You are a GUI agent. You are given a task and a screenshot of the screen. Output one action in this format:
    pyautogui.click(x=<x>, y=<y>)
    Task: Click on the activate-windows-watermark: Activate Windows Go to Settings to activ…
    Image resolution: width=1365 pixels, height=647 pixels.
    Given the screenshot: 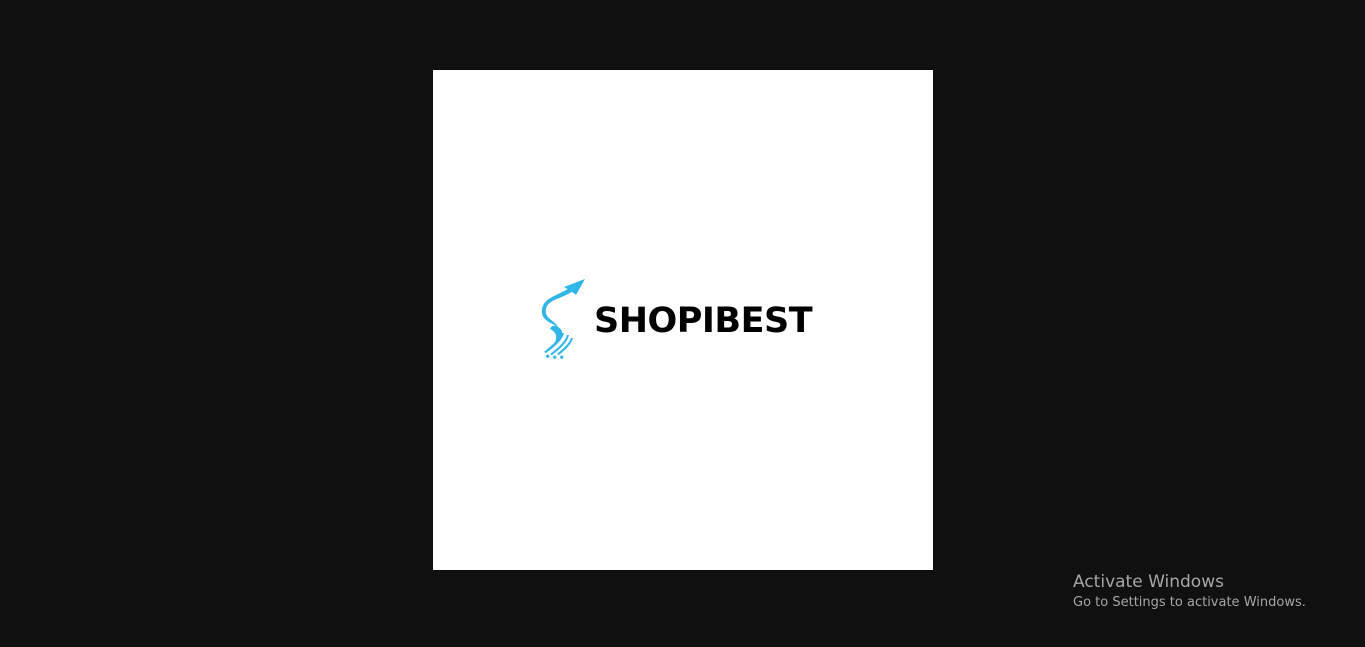 What is the action you would take?
    pyautogui.click(x=1189, y=591)
    